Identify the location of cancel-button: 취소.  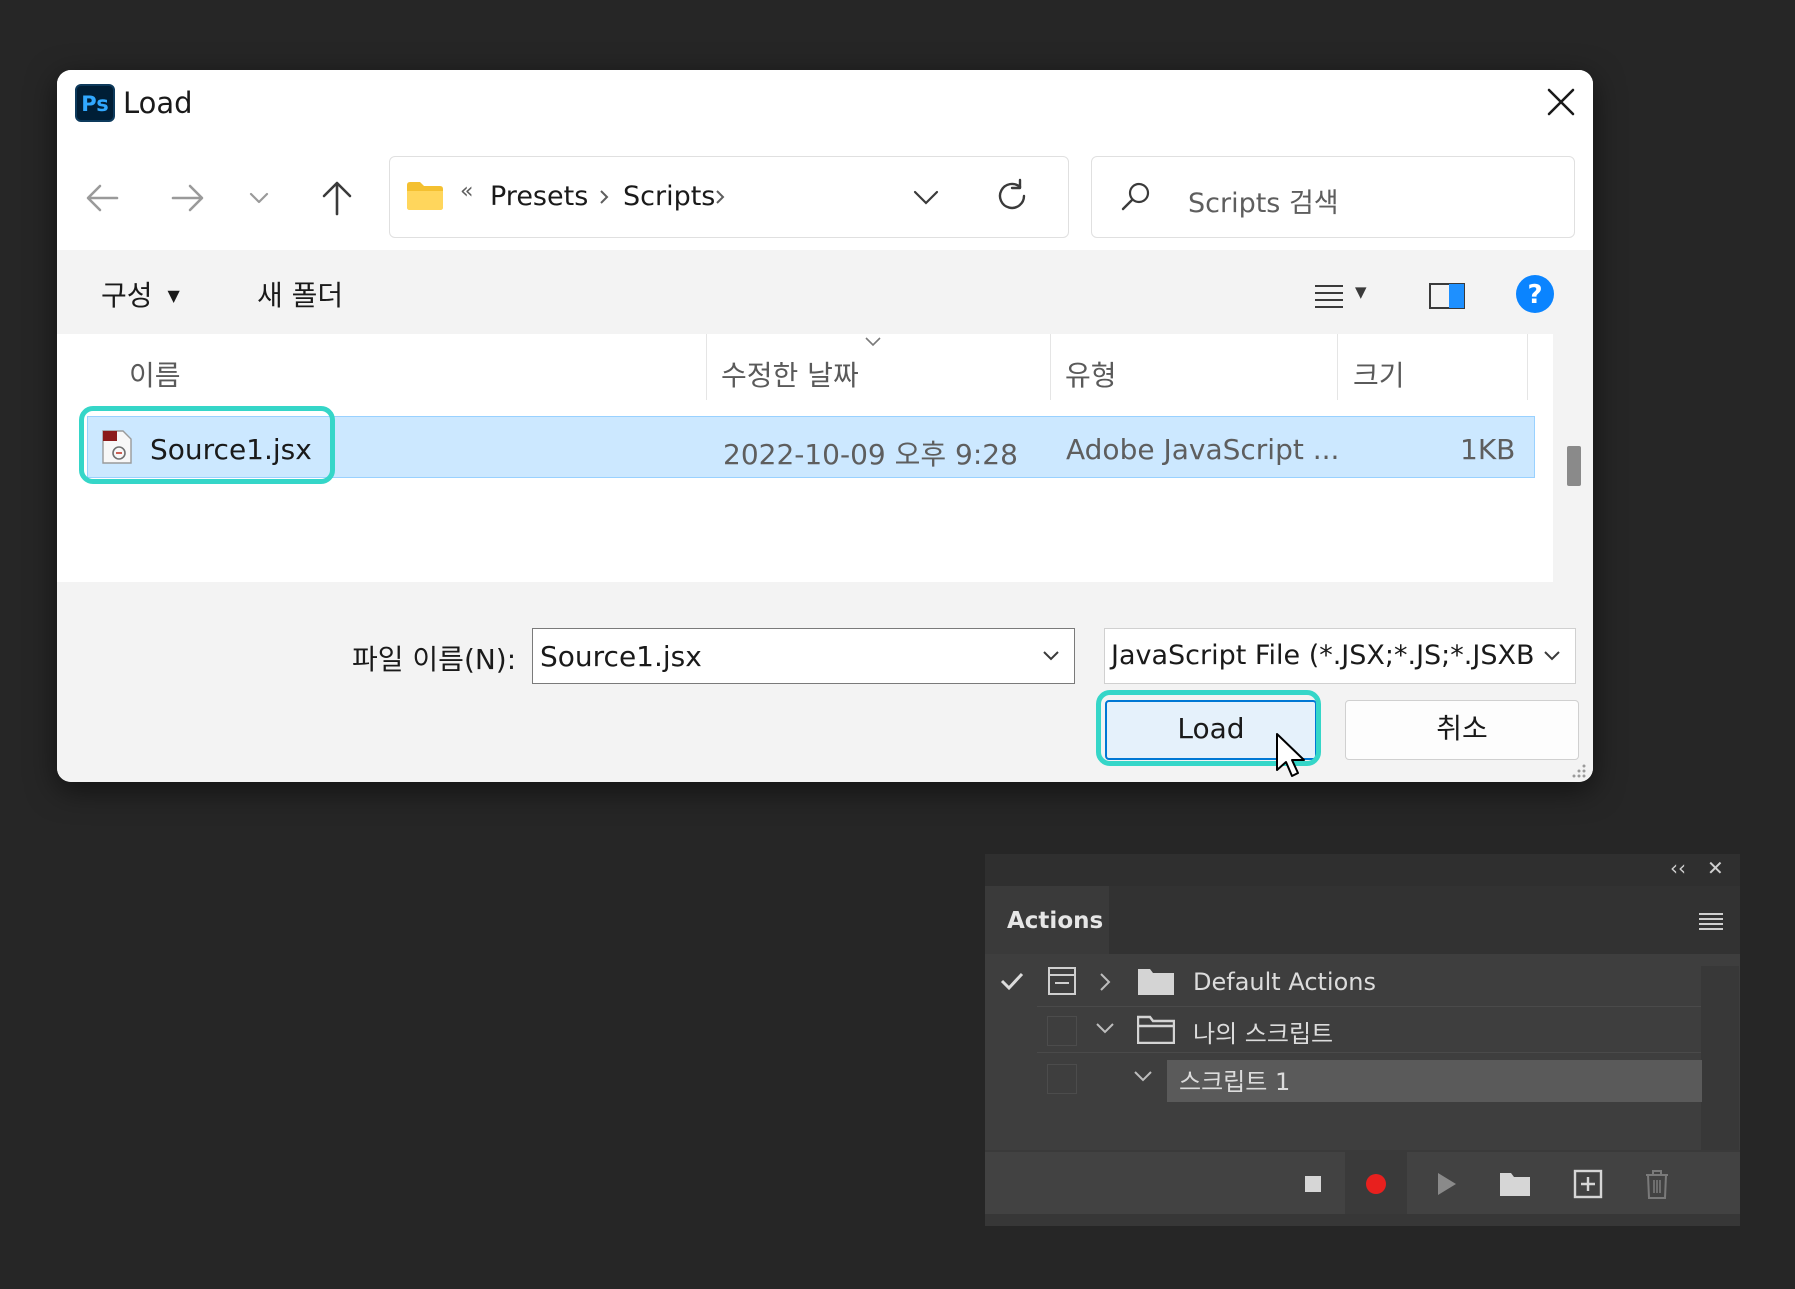
(1462, 730).